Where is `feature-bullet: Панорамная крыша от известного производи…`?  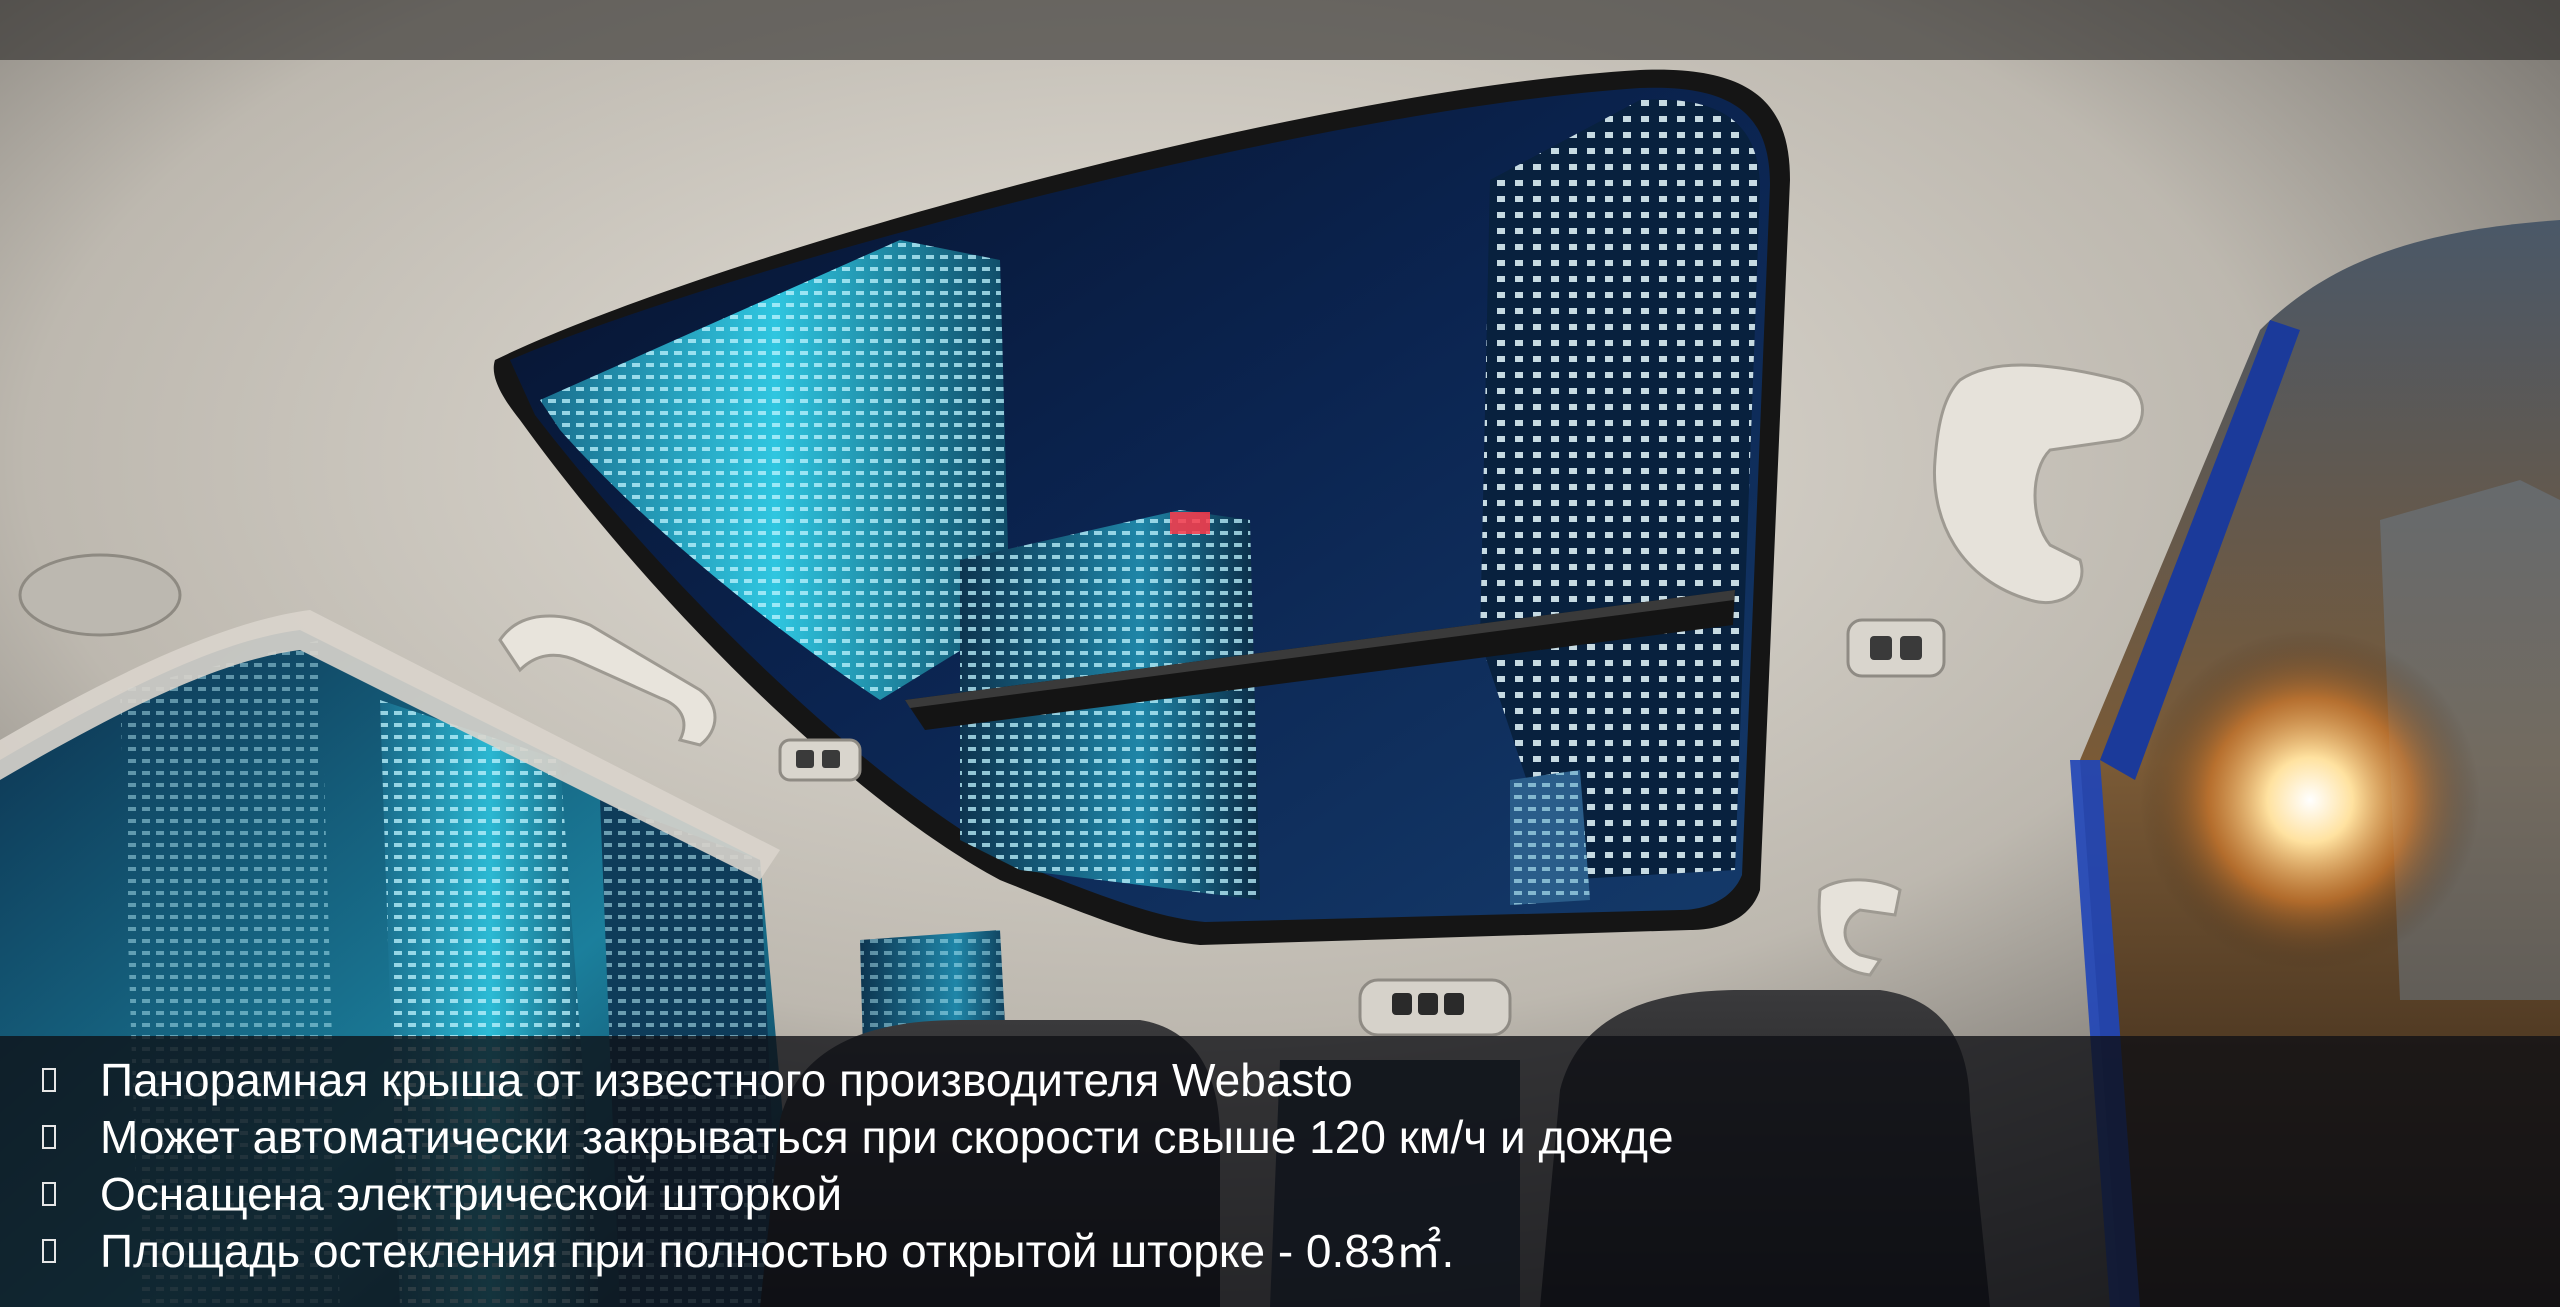
feature-bullet: Панорамная крыша от известного производи… is located at coordinates (855, 1080).